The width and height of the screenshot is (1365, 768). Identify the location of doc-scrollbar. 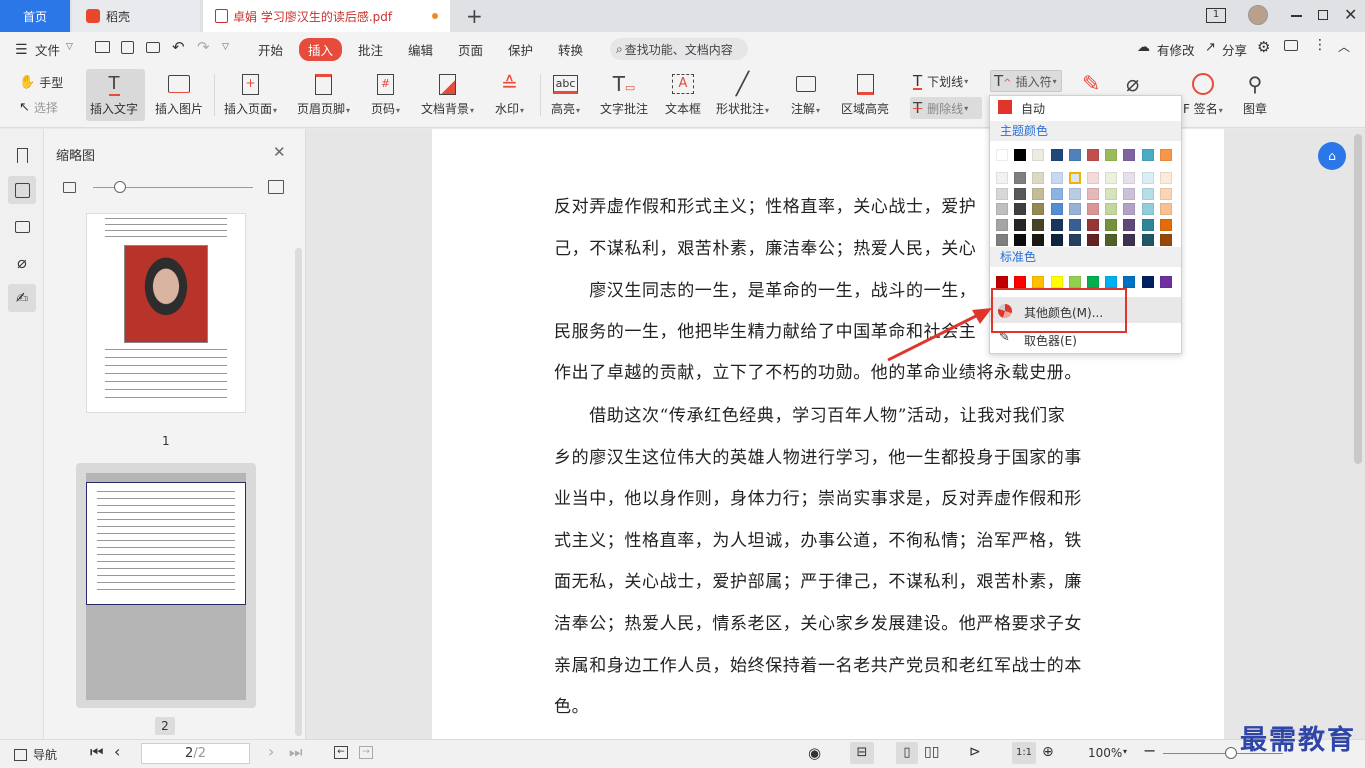
(1358, 299).